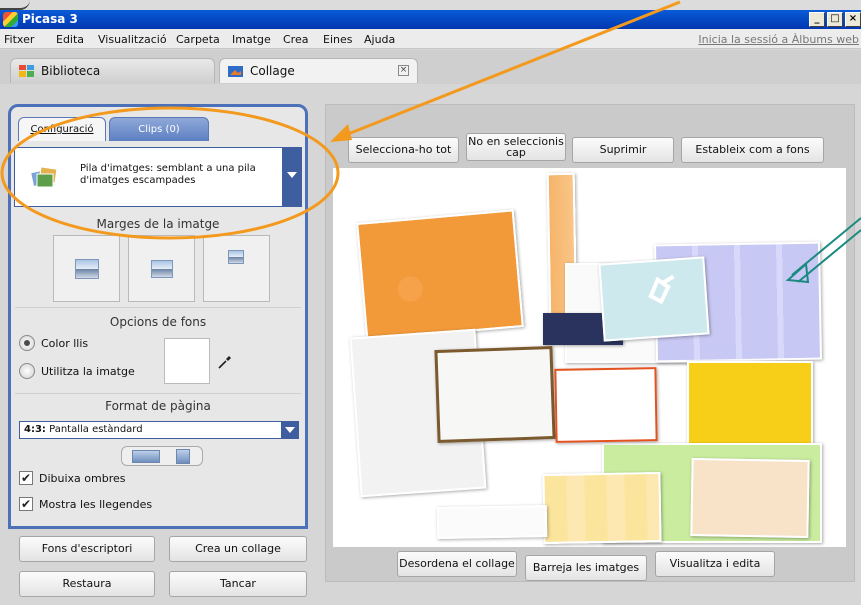 This screenshot has width=861, height=605. I want to click on maximize-button: □, so click(835, 19).